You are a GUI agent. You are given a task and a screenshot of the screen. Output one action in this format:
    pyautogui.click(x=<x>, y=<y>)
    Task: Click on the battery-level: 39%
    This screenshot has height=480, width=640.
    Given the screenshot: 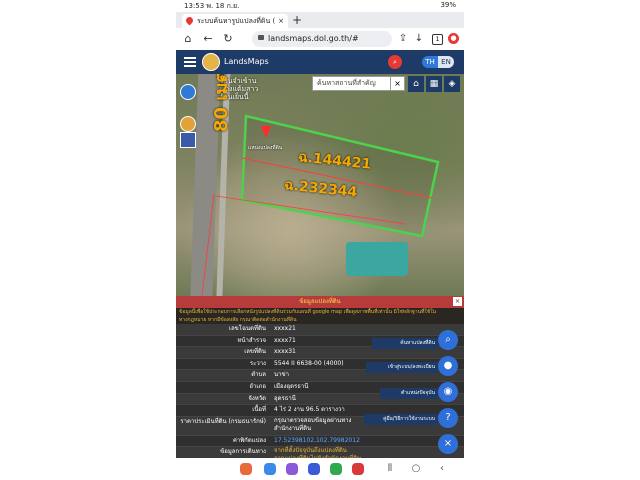 What is the action you would take?
    pyautogui.click(x=448, y=5)
    